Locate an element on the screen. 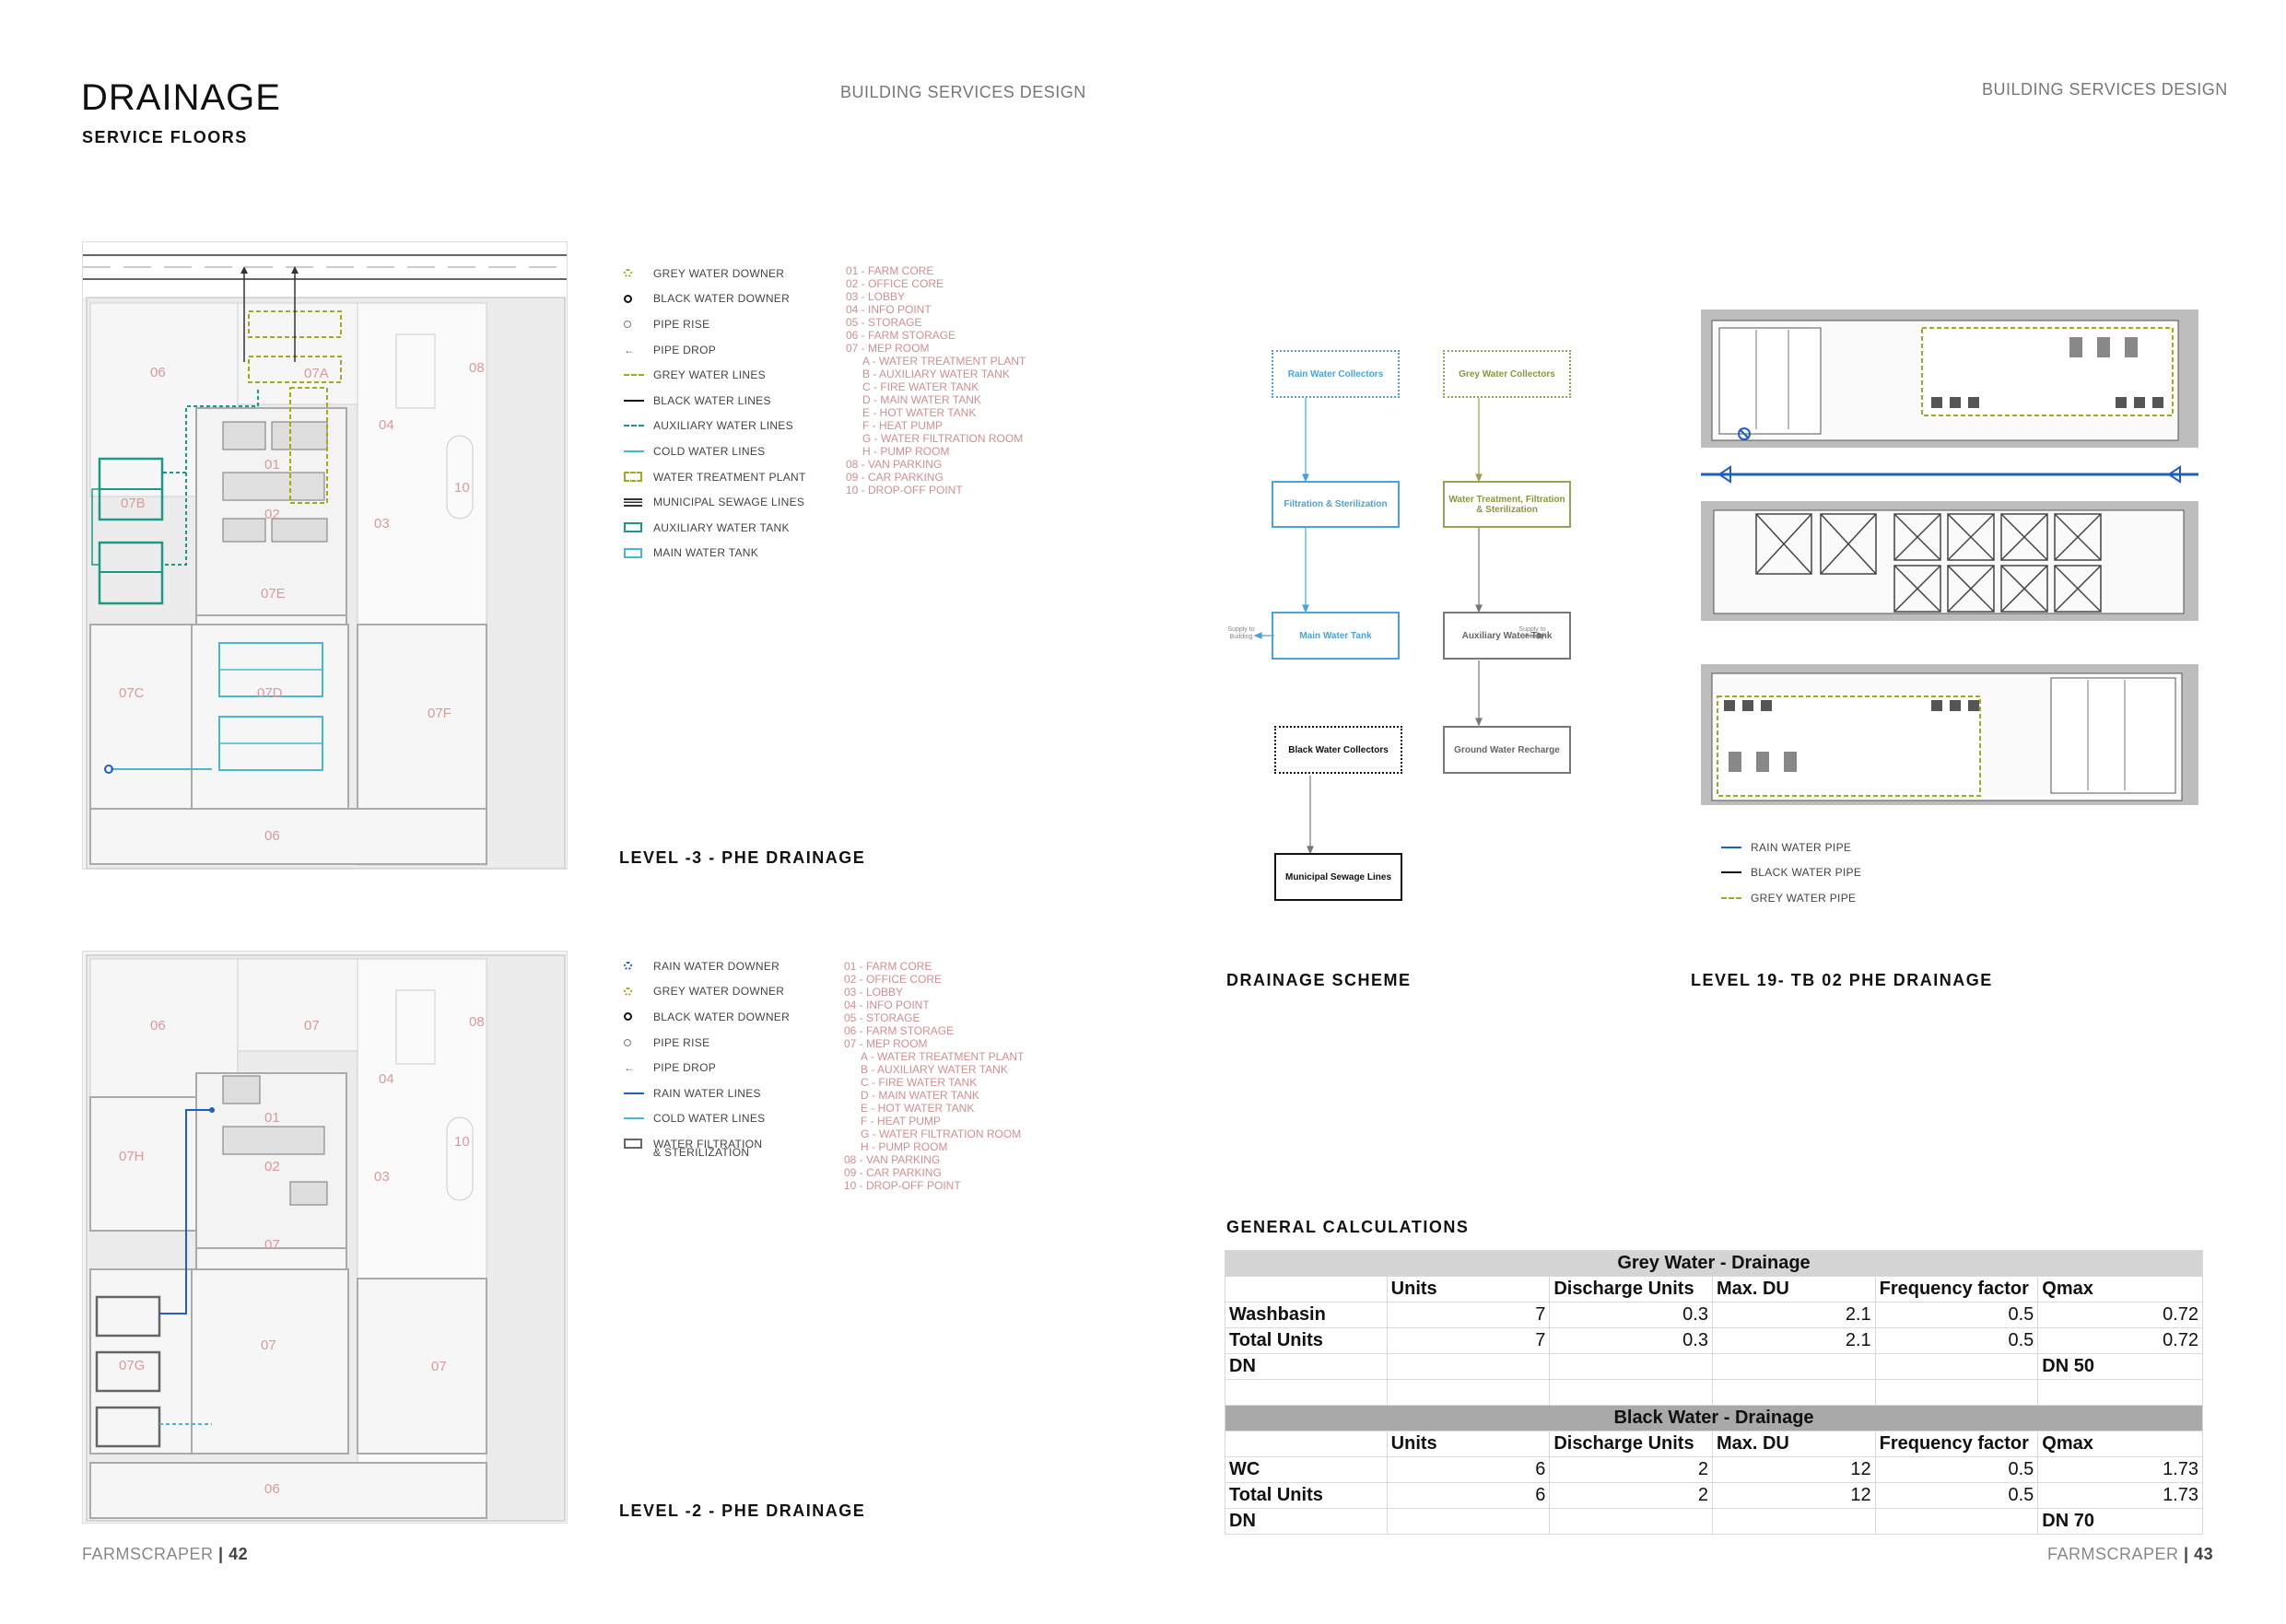 The image size is (2286, 1624). black-line-symbol is located at coordinates (1736, 873).